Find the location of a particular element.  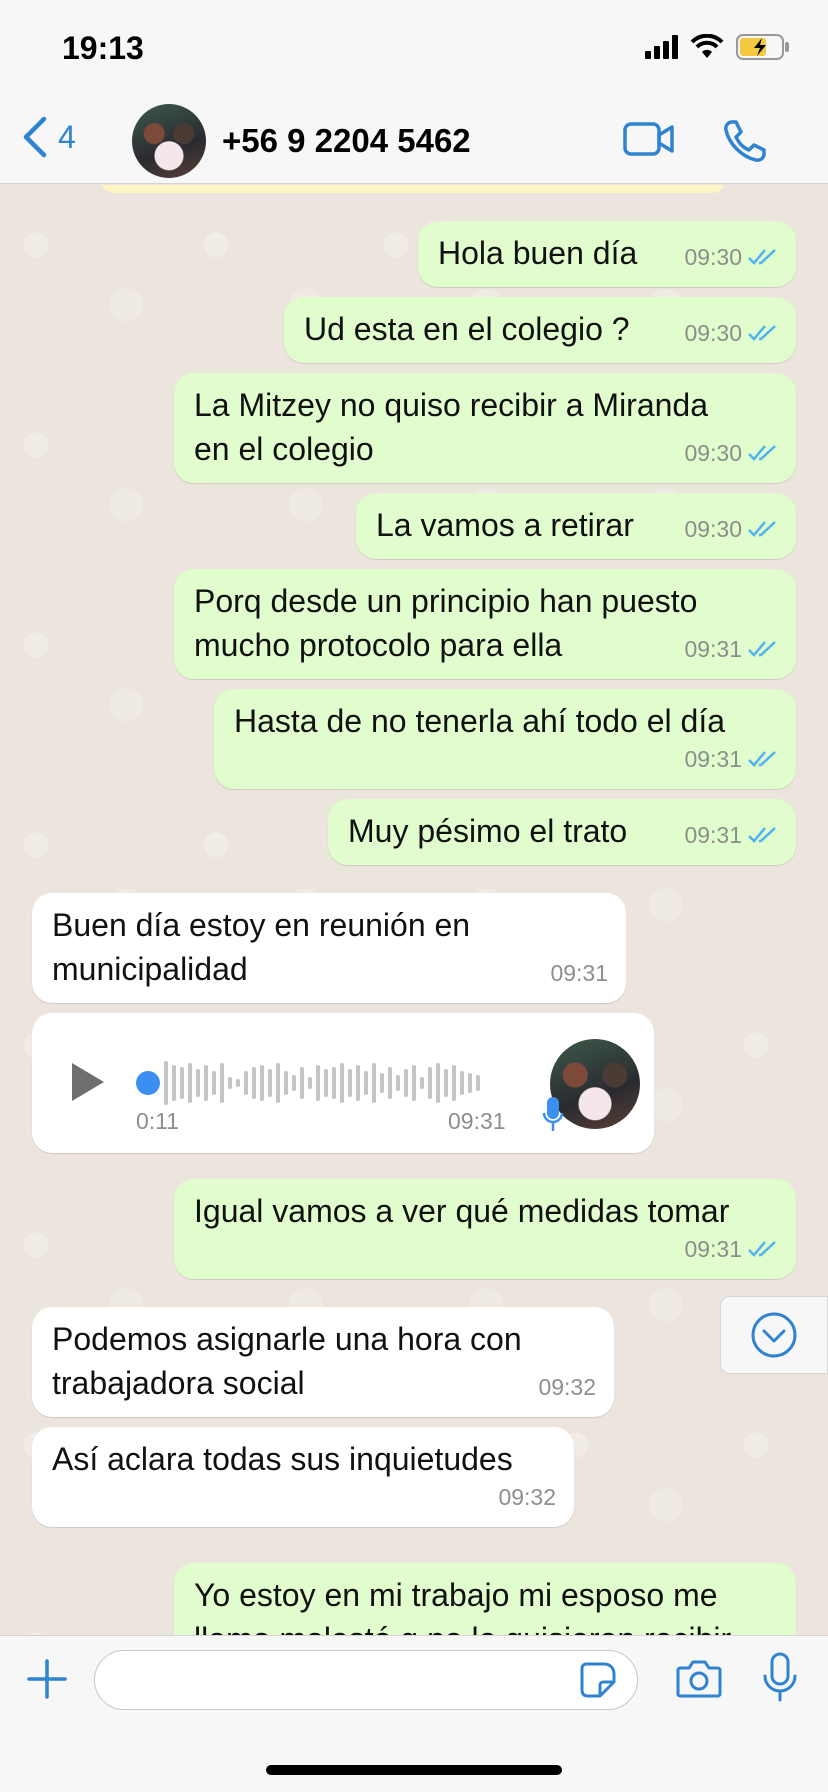

wifi-icon is located at coordinates (707, 46).